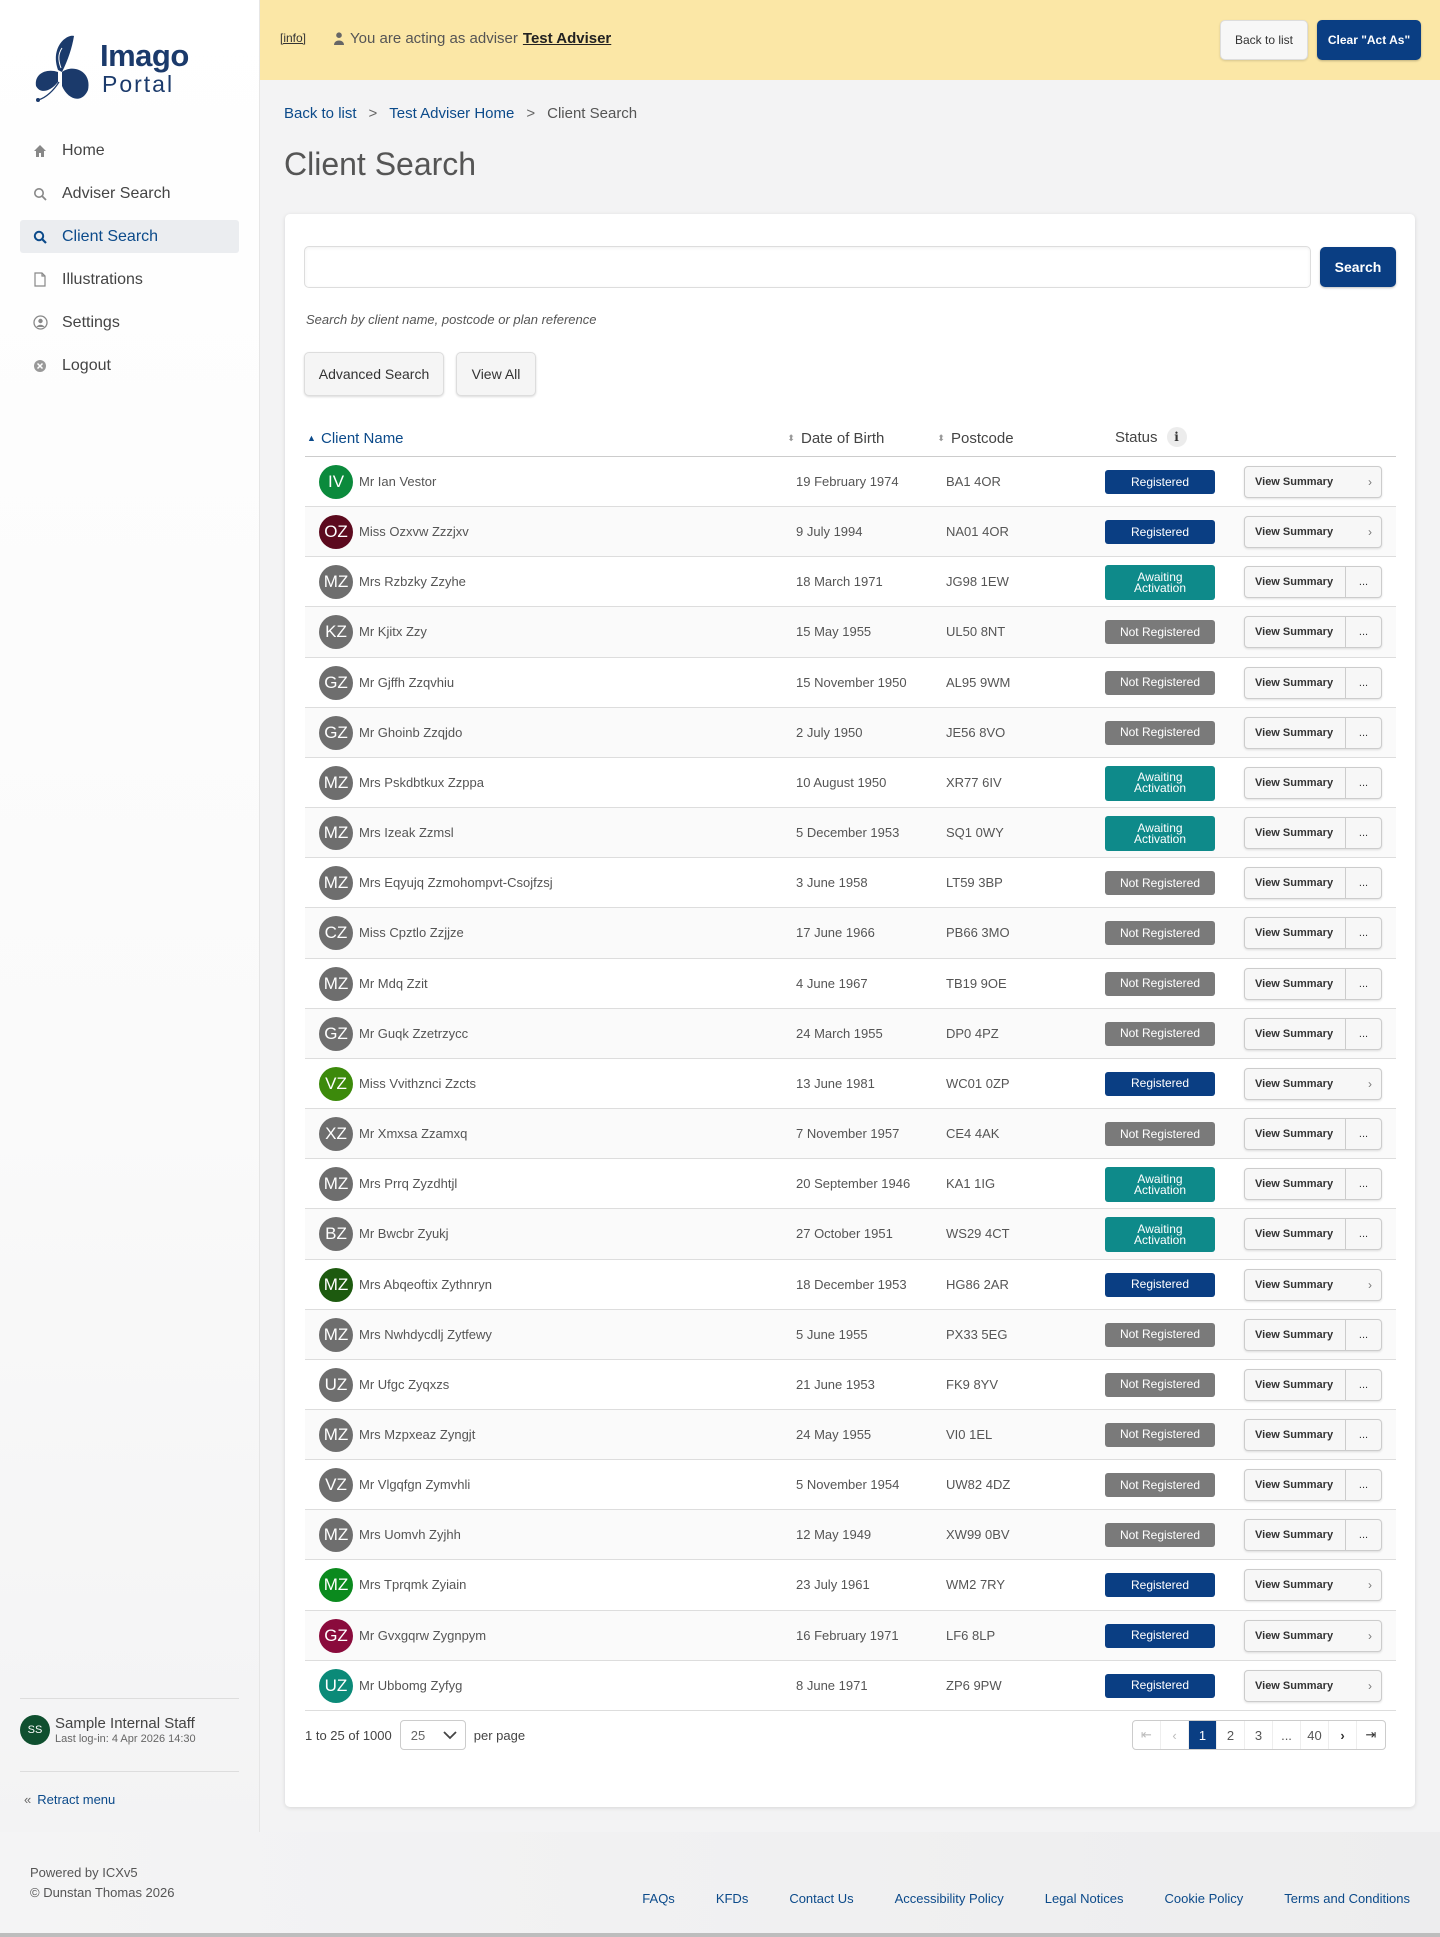 The width and height of the screenshot is (1440, 1937). I want to click on retract-menu-link: « Retract menu, so click(129, 1789).